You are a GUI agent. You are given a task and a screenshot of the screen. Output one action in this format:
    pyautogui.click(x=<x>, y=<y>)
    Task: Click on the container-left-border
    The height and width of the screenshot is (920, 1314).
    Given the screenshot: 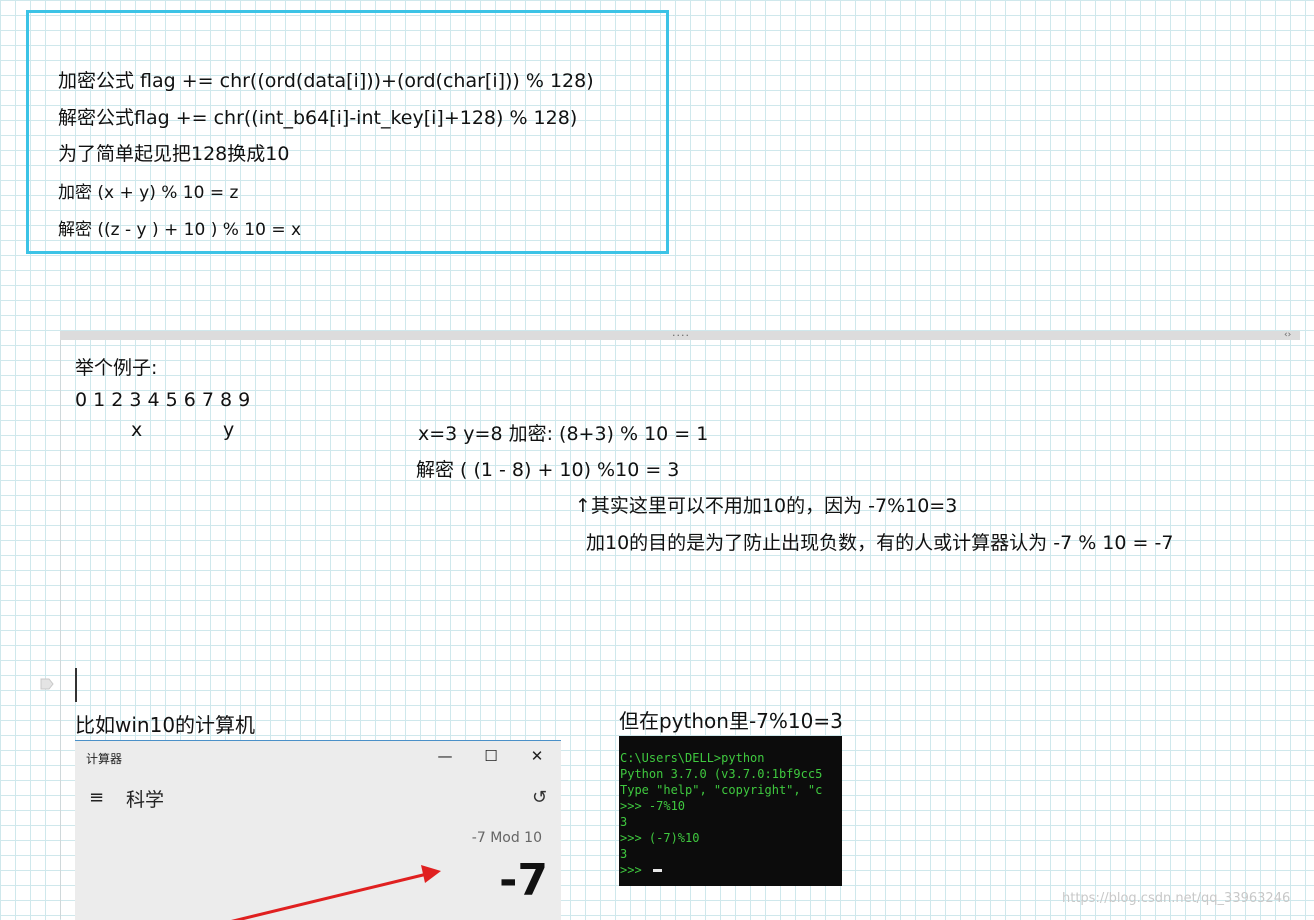 What is the action you would take?
    pyautogui.click(x=60, y=629)
    